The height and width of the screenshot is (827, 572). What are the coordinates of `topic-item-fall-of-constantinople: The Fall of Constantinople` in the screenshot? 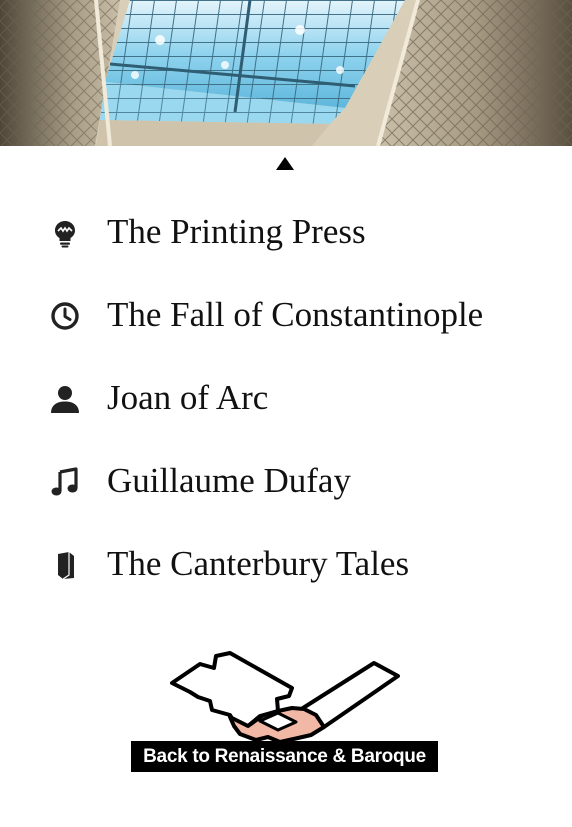 It's located at (286, 316).